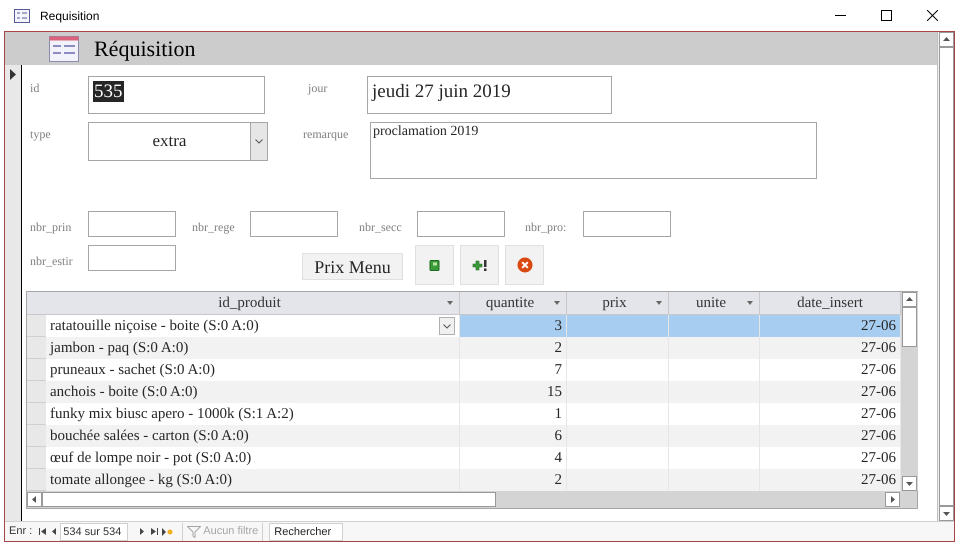 The height and width of the screenshot is (545, 959). I want to click on field-value: 535, so click(108, 91).